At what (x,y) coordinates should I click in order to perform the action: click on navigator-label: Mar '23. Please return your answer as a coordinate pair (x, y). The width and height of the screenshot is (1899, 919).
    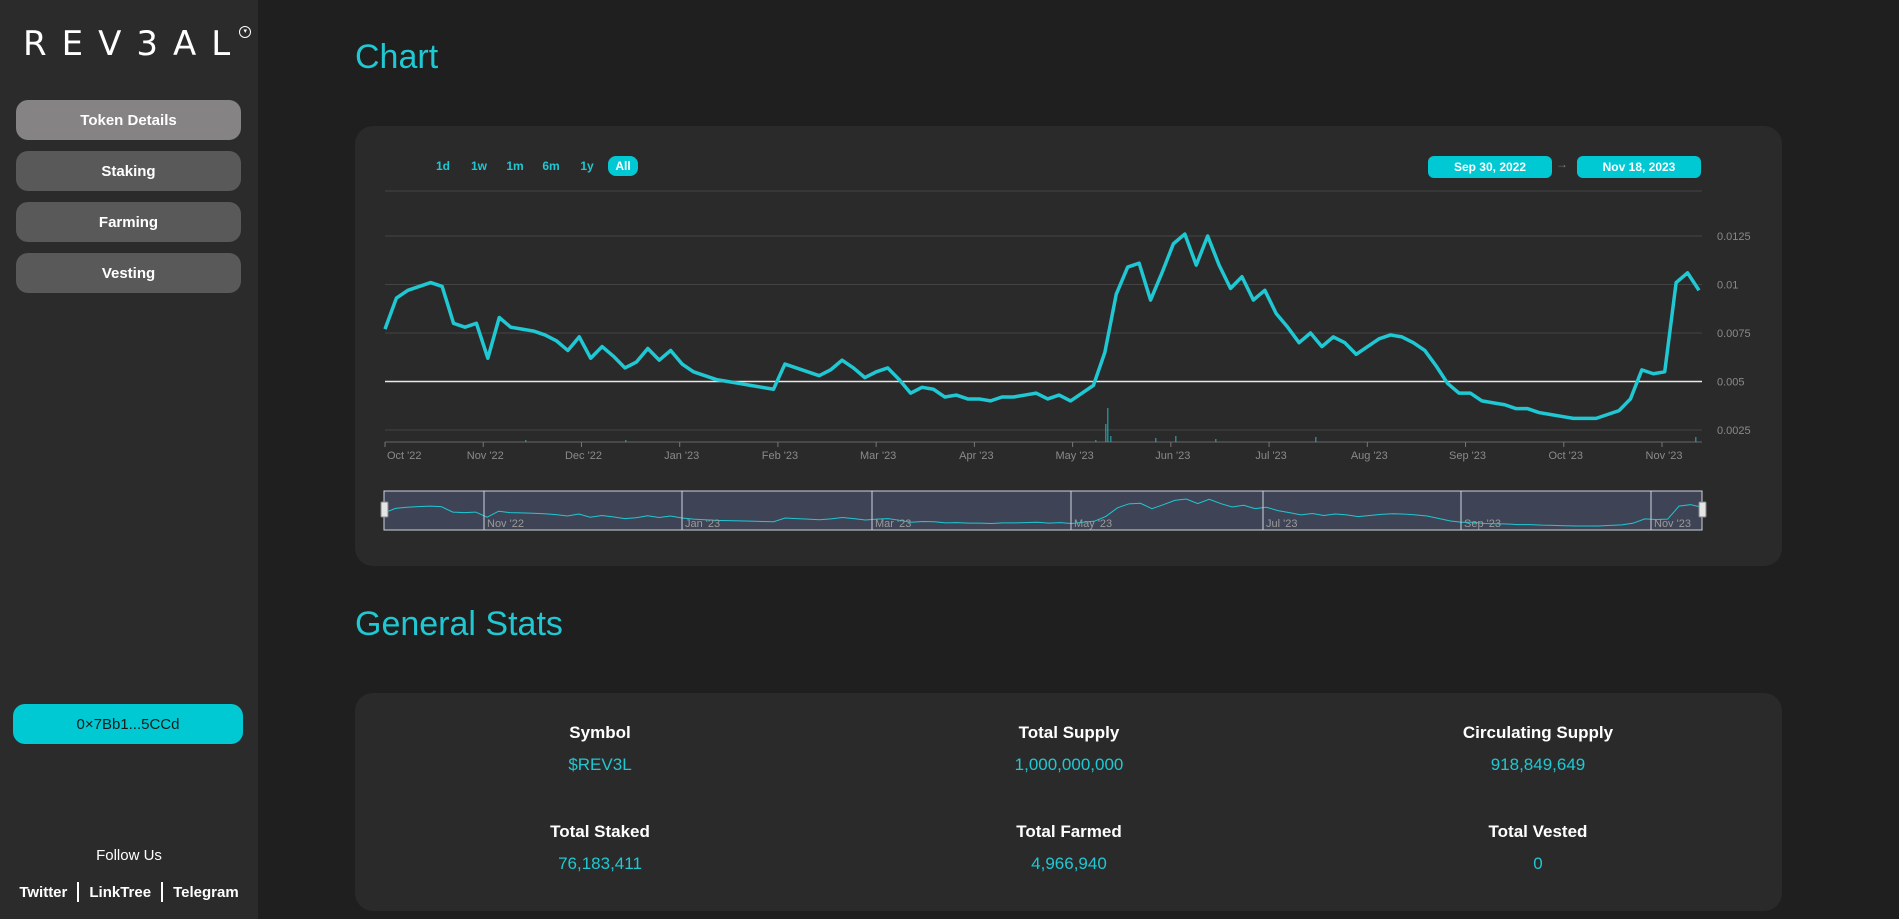
    Looking at the image, I should click on (893, 524).